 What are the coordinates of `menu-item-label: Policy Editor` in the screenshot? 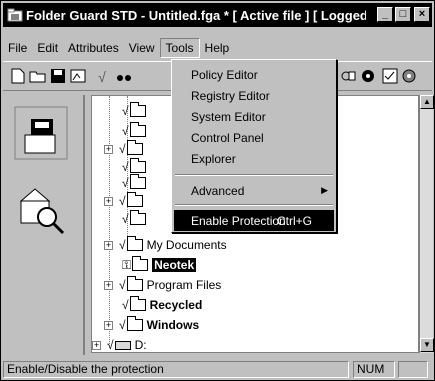 It's located at (224, 74).